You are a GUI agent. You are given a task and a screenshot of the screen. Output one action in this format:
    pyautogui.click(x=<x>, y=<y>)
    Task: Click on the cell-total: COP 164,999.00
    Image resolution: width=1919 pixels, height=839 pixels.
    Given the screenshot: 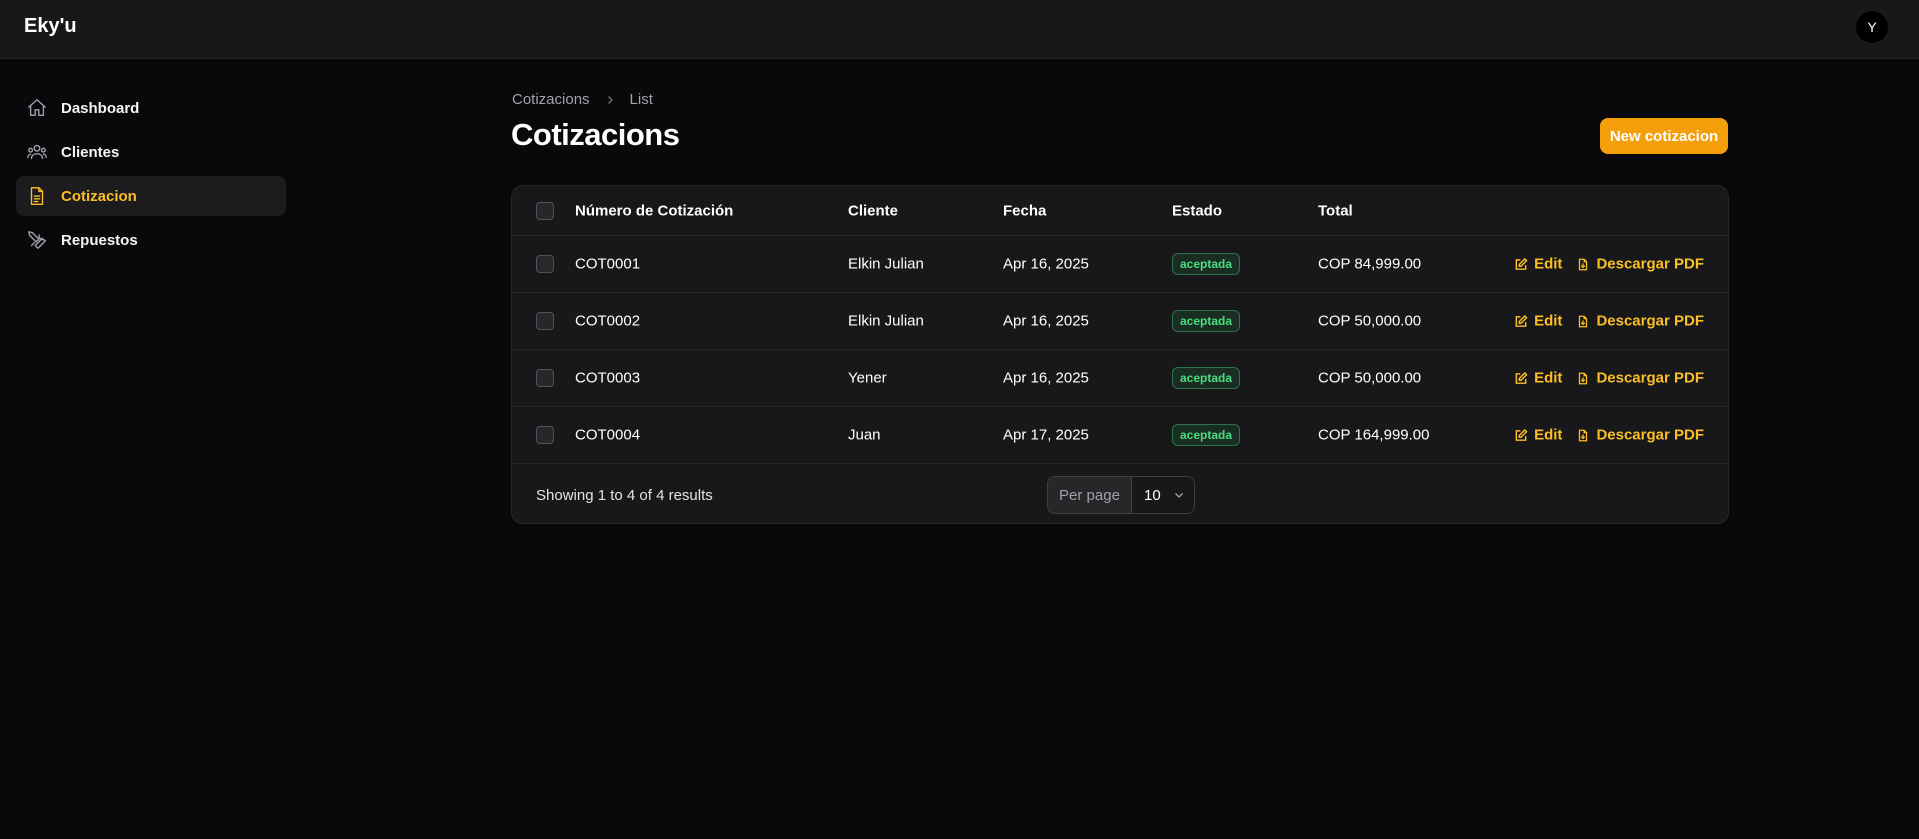 What is the action you would take?
    pyautogui.click(x=1374, y=435)
    